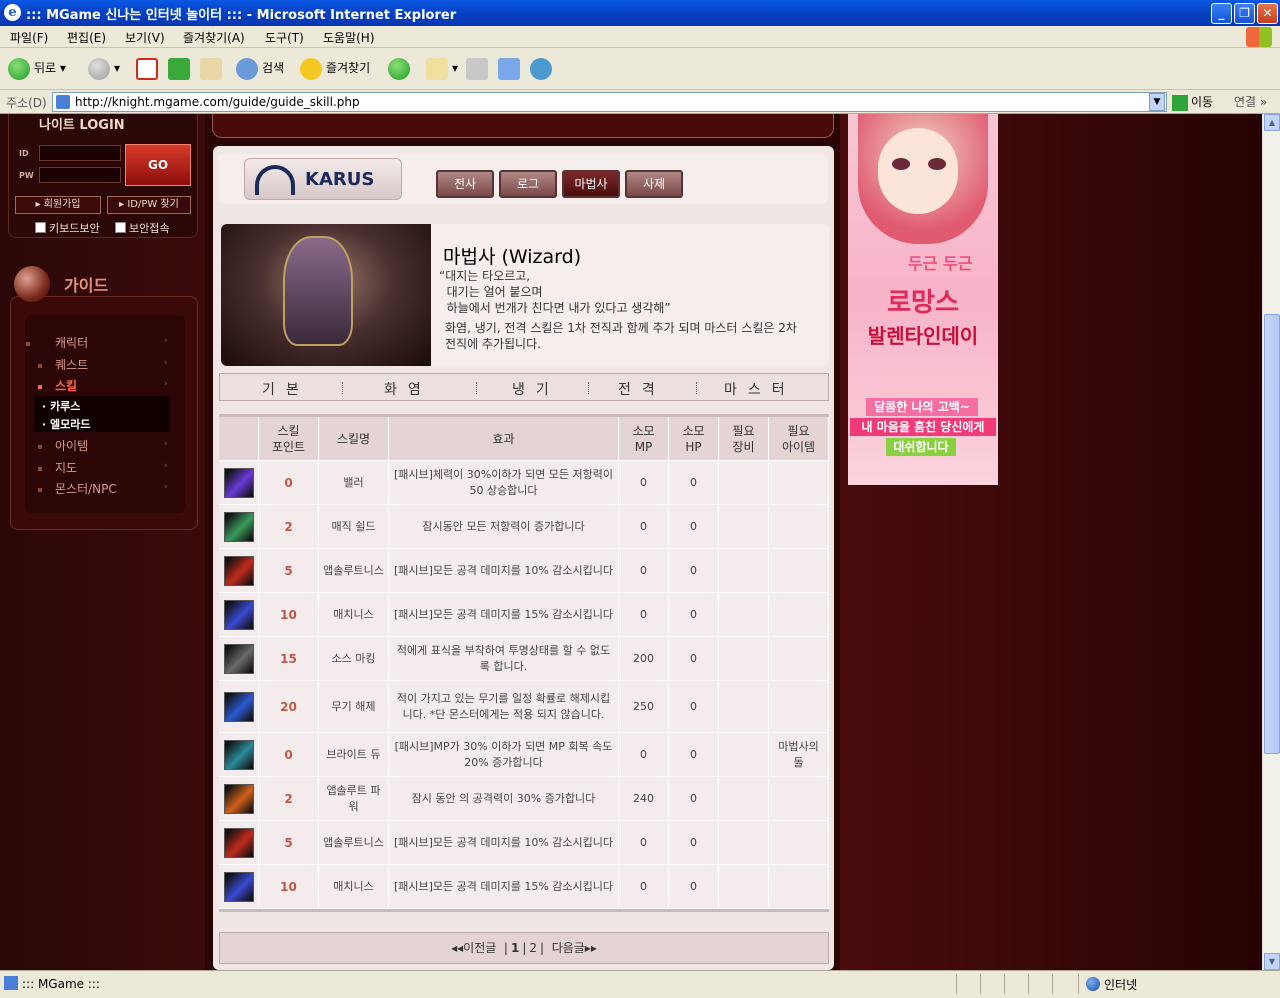 The height and width of the screenshot is (998, 1280). I want to click on edit-button, so click(511, 69).